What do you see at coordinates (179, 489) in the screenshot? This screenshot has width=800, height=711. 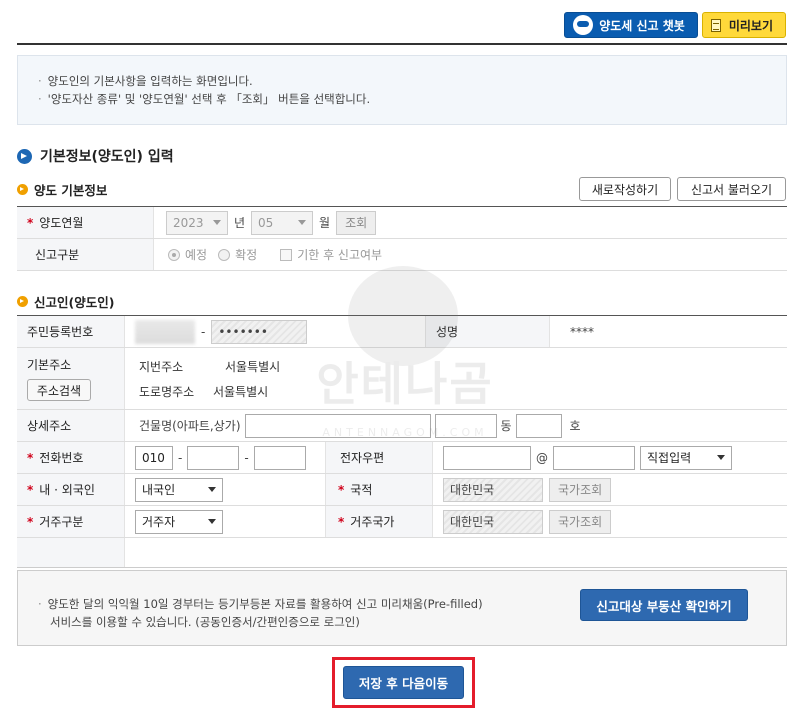 I see `nationality-type-select: 내국인` at bounding box center [179, 489].